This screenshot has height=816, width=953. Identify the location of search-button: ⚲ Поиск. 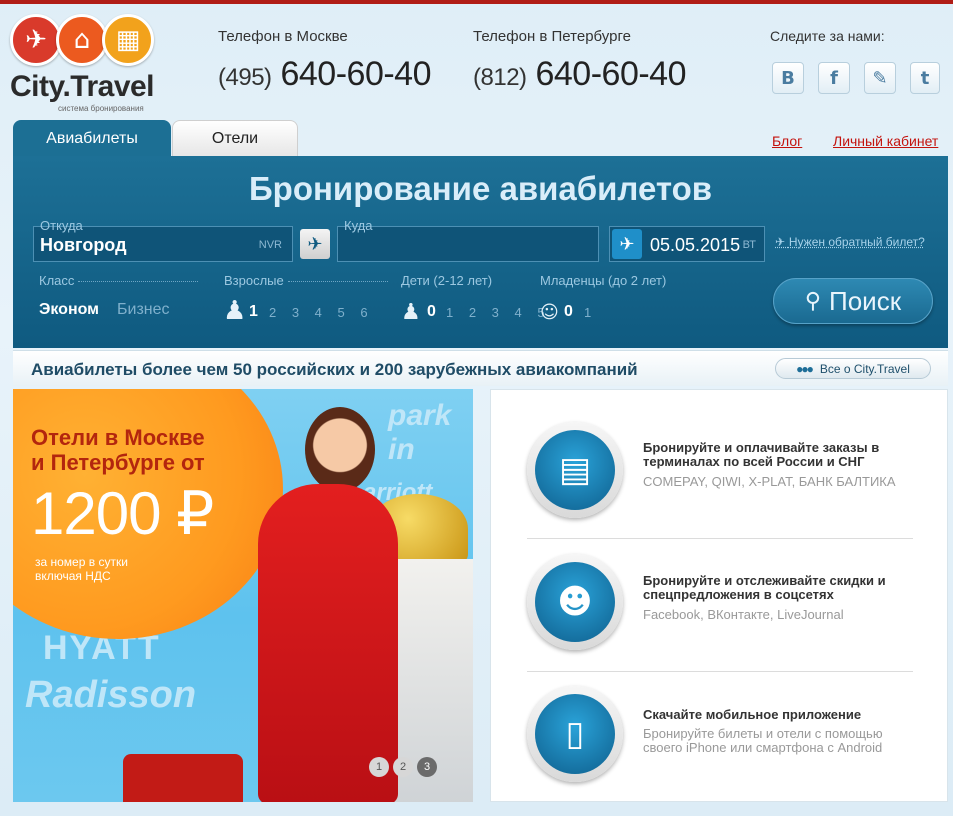
(853, 301).